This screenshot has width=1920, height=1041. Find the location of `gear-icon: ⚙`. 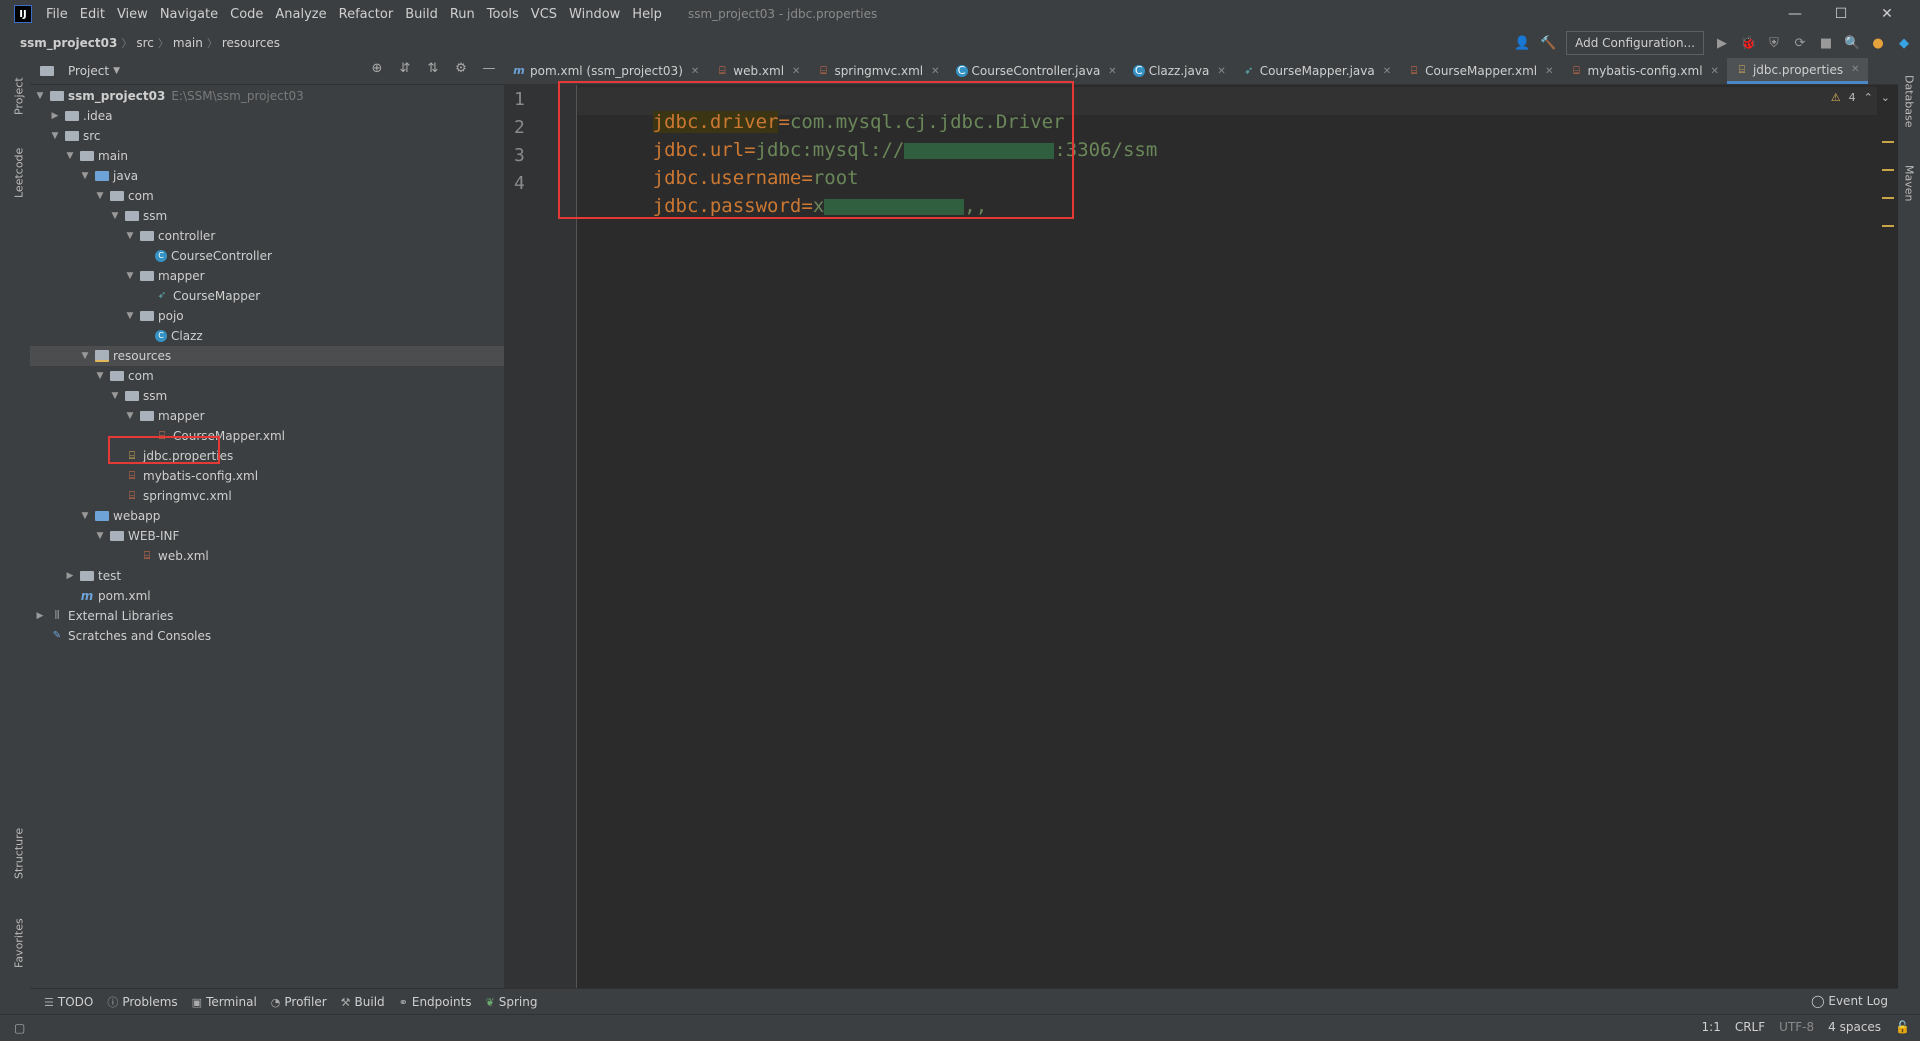

gear-icon: ⚙ is located at coordinates (461, 68).